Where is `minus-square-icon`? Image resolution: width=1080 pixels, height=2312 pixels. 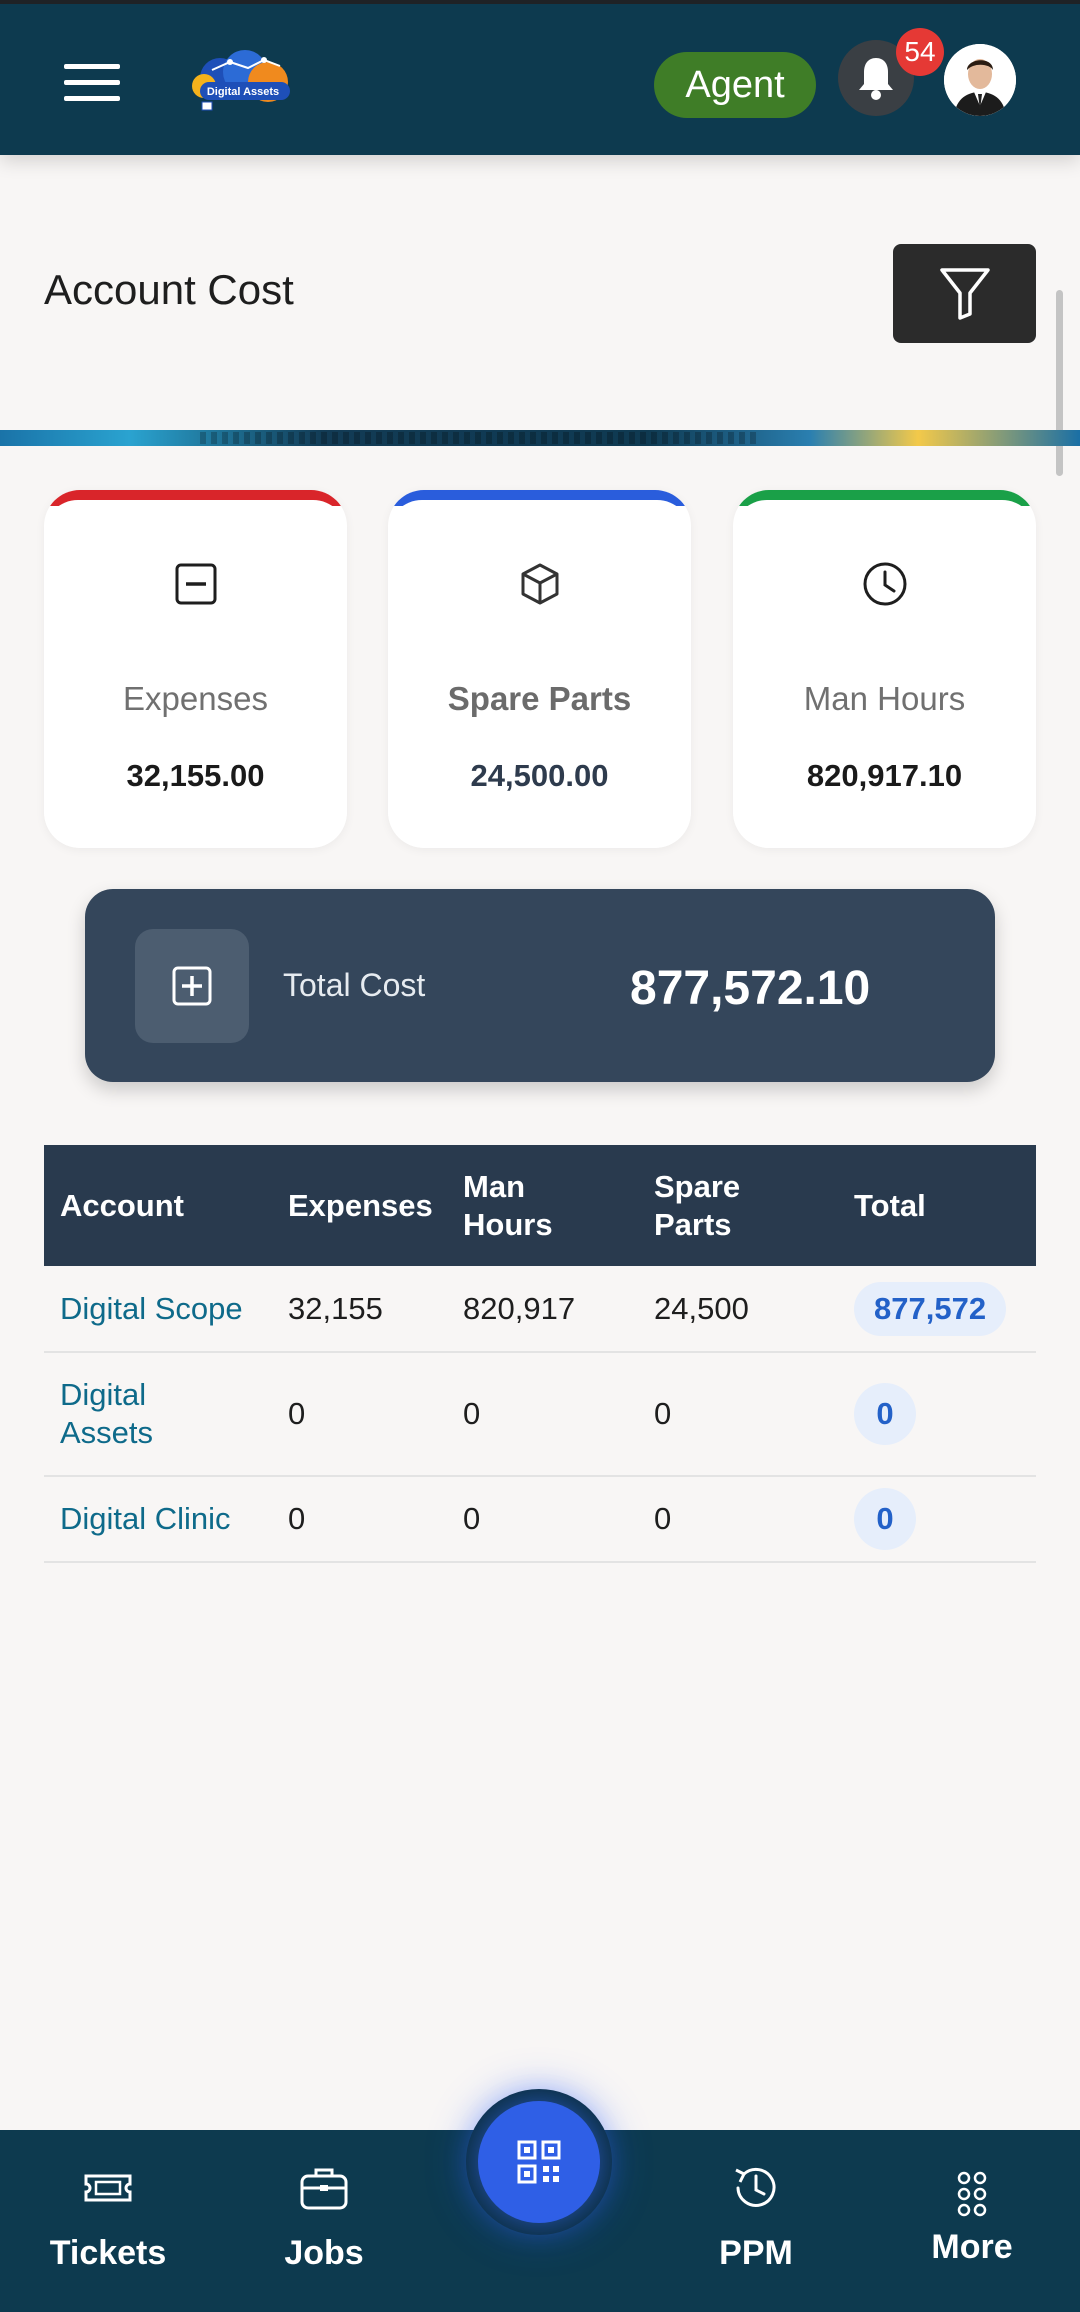 minus-square-icon is located at coordinates (195, 584).